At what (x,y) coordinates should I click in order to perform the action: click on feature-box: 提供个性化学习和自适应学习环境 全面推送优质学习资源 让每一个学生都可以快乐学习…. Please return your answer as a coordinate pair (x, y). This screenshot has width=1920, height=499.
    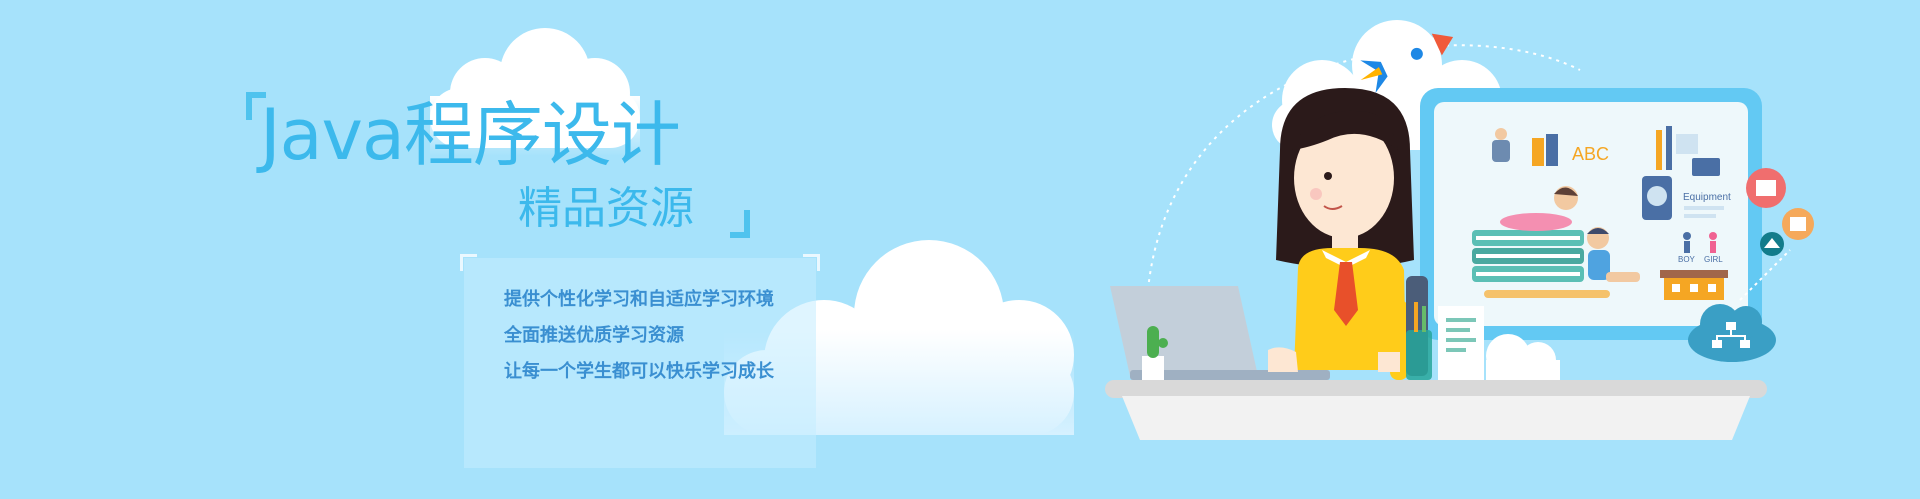
    Looking at the image, I should click on (640, 361).